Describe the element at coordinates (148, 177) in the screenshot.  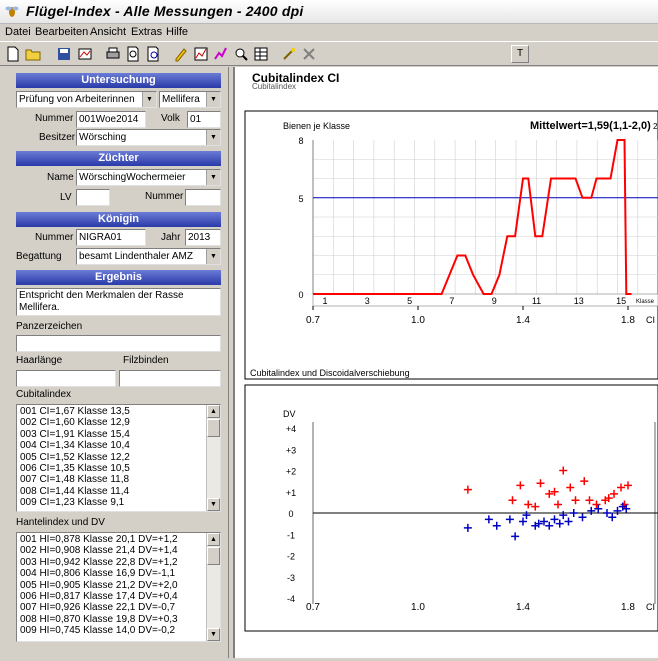
I see `zuechter-name-select: WörschingWochermeier ▼` at that location.